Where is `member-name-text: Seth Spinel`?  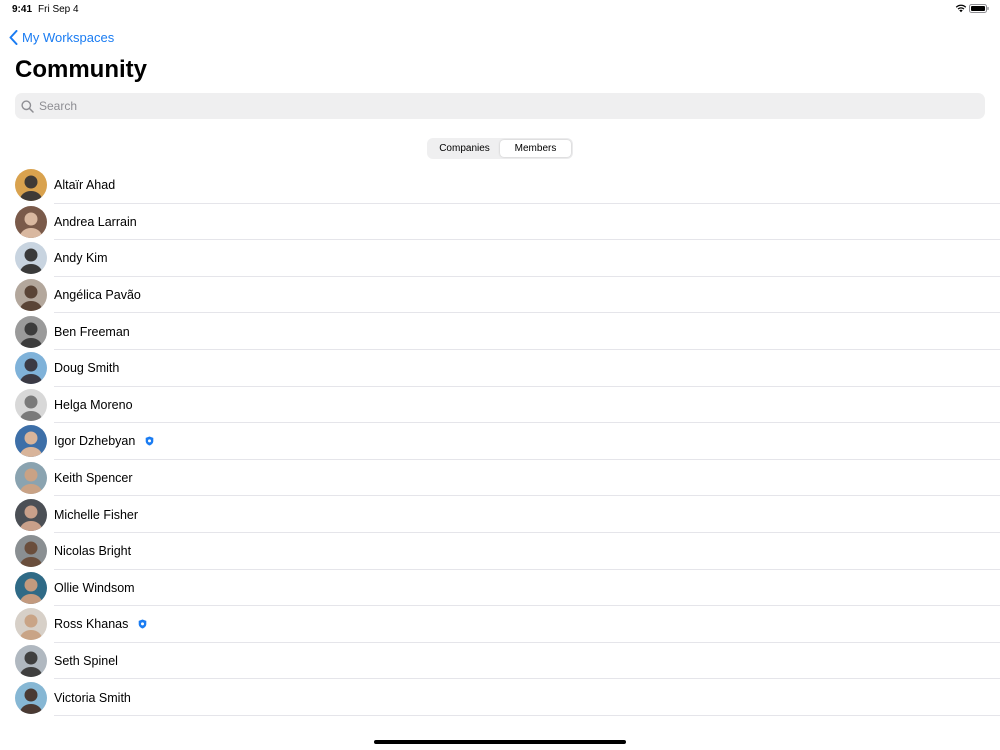
member-name-text: Seth Spinel is located at coordinates (86, 661).